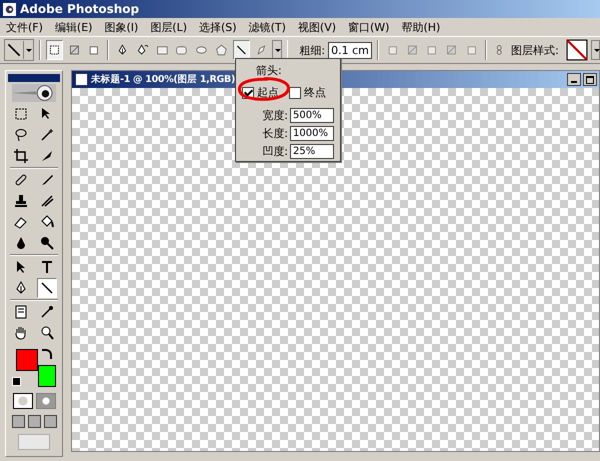  What do you see at coordinates (312, 151) in the screenshot?
I see `value-field: 25%` at bounding box center [312, 151].